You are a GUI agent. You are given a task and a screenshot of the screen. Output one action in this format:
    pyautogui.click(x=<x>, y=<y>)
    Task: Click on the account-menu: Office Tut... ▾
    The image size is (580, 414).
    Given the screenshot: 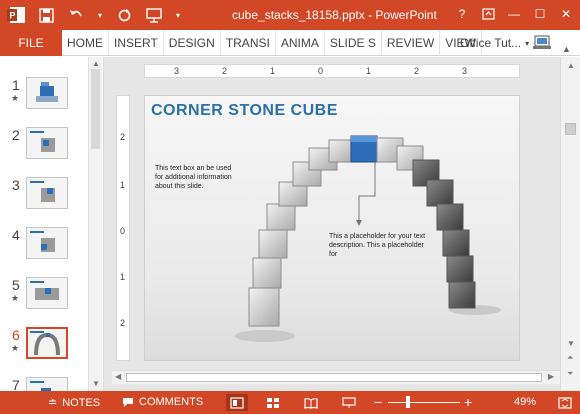 What is the action you would take?
    pyautogui.click(x=506, y=43)
    